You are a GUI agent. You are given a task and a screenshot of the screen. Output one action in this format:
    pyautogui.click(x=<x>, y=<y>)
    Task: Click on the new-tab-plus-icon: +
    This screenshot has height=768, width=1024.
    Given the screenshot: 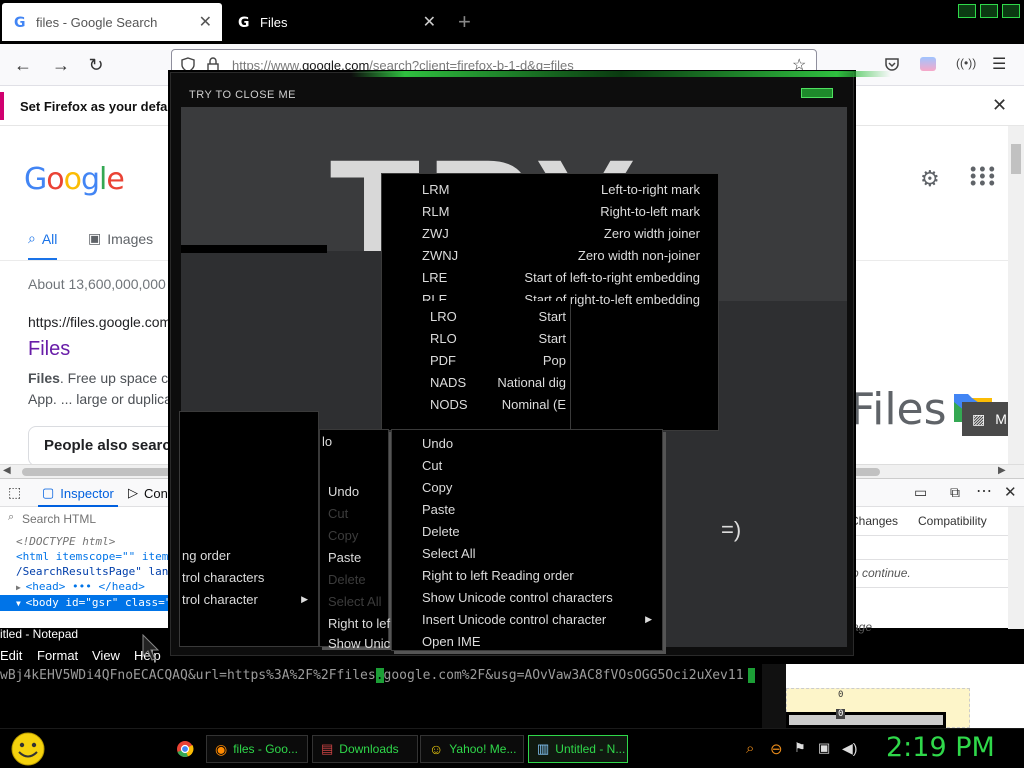 What is the action you would take?
    pyautogui.click(x=464, y=22)
    